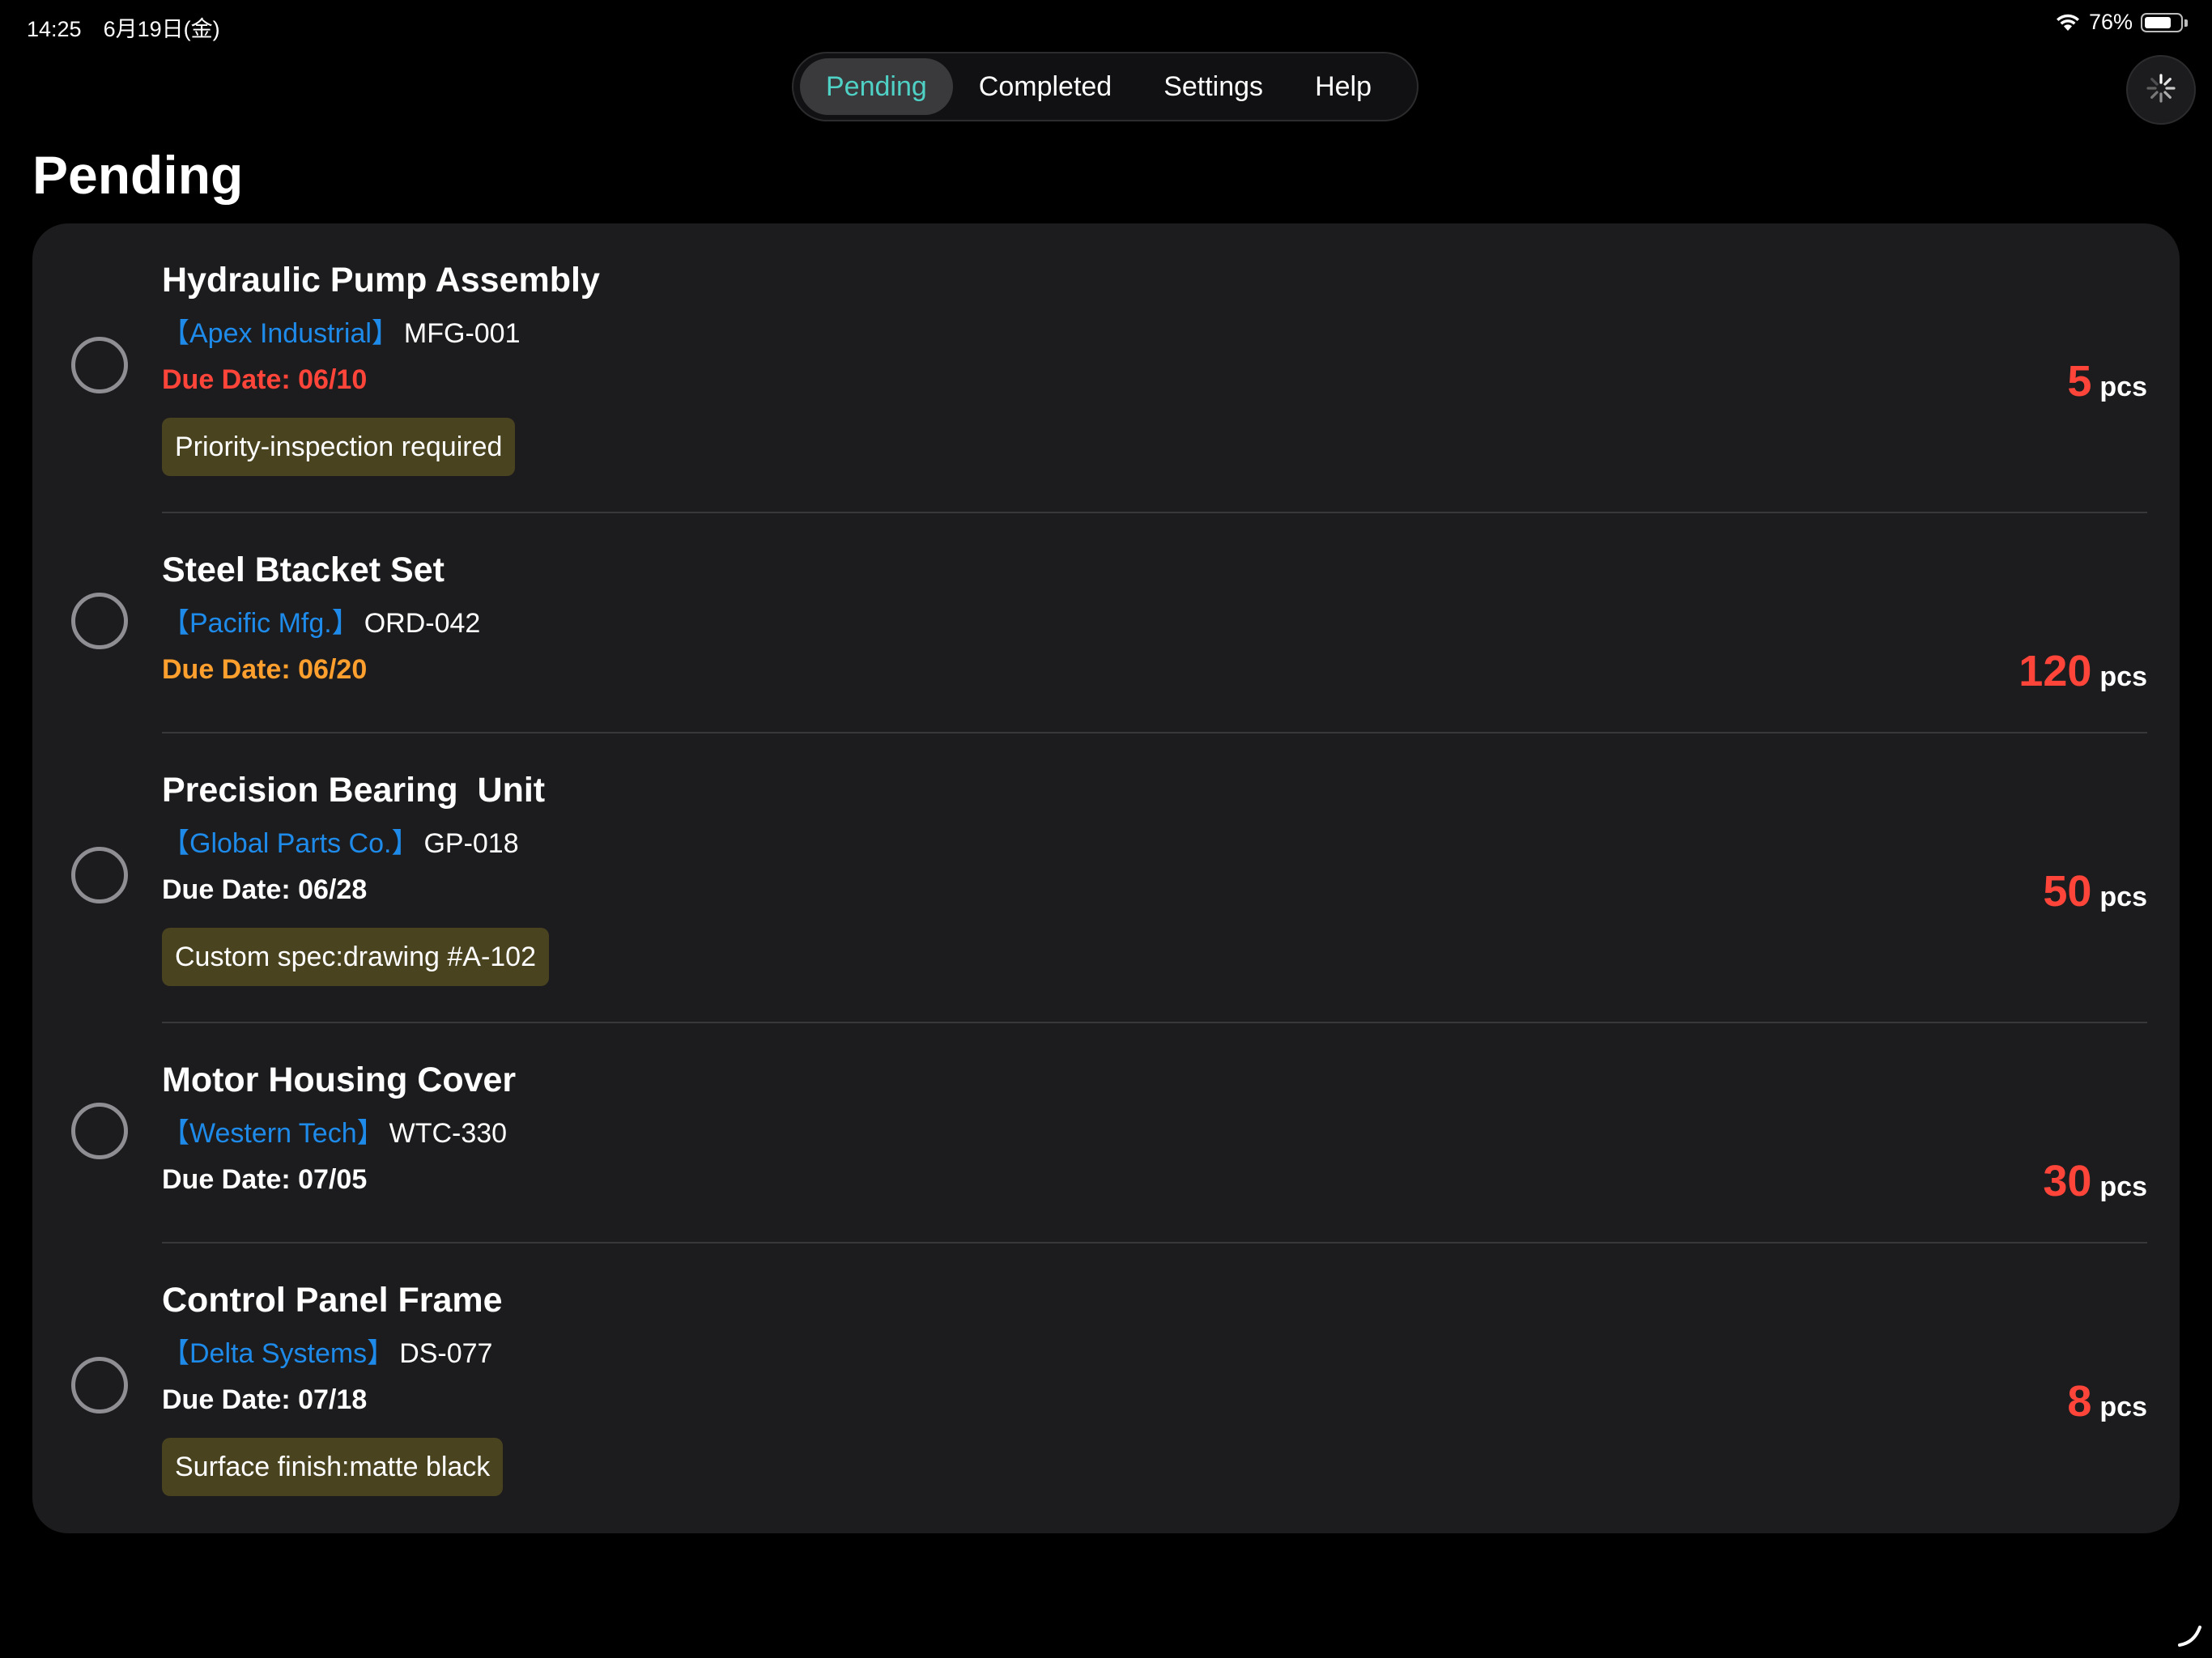  I want to click on quantity: 120 pcs, so click(2082, 671).